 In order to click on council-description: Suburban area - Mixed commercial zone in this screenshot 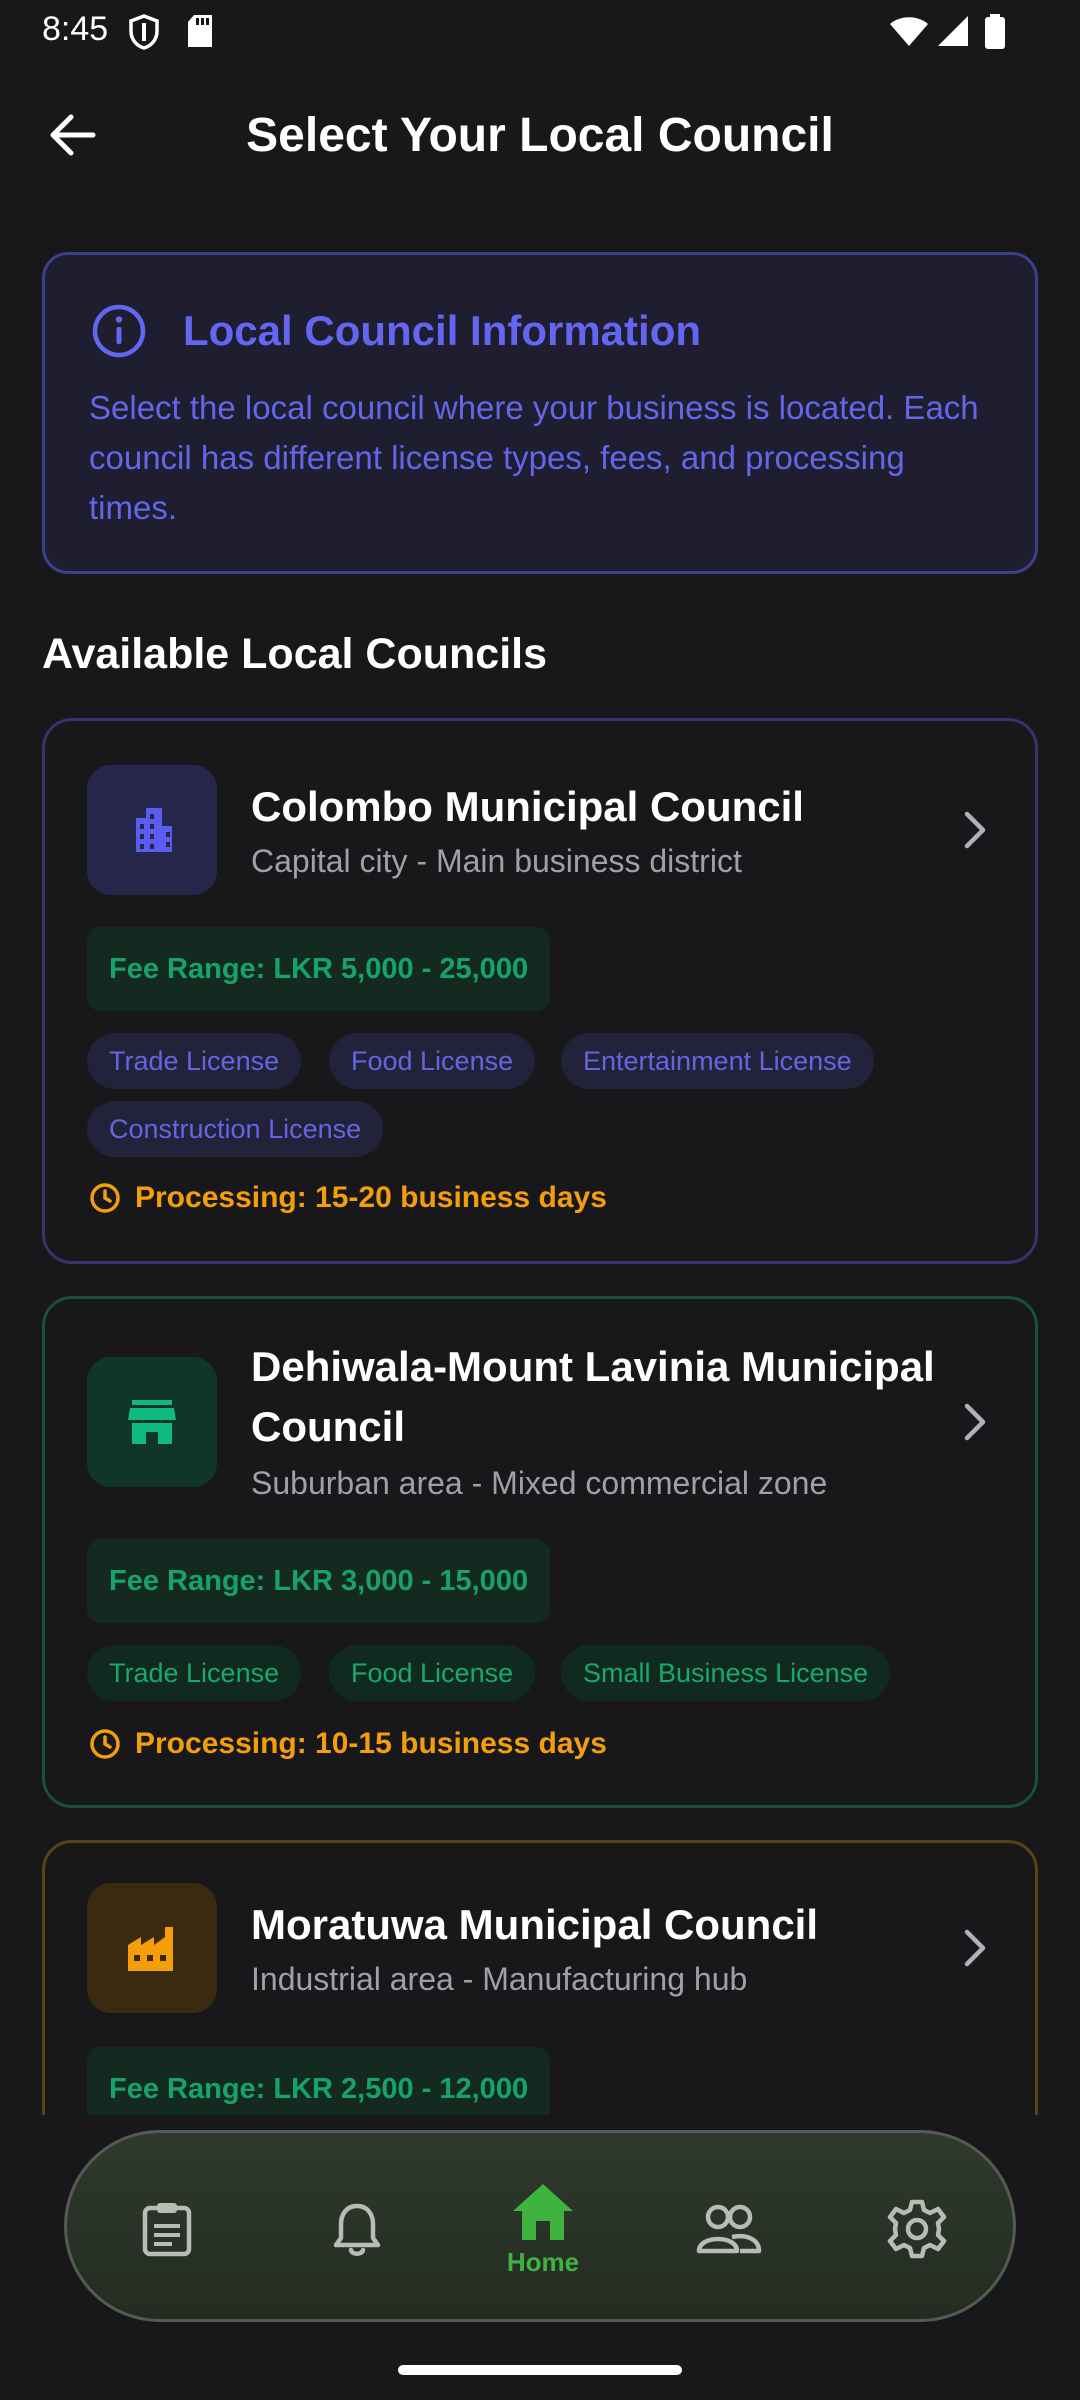, I will do `click(539, 1483)`.